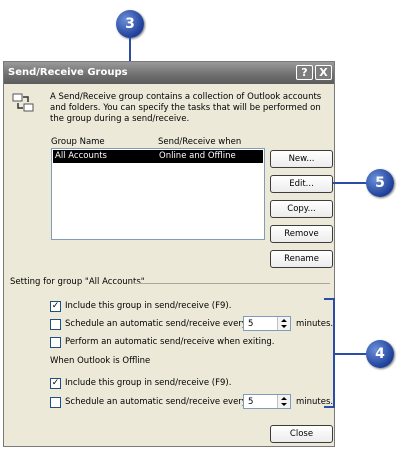 The height and width of the screenshot is (452, 400). Describe the element at coordinates (304, 72) in the screenshot. I see `help-button: ?` at that location.